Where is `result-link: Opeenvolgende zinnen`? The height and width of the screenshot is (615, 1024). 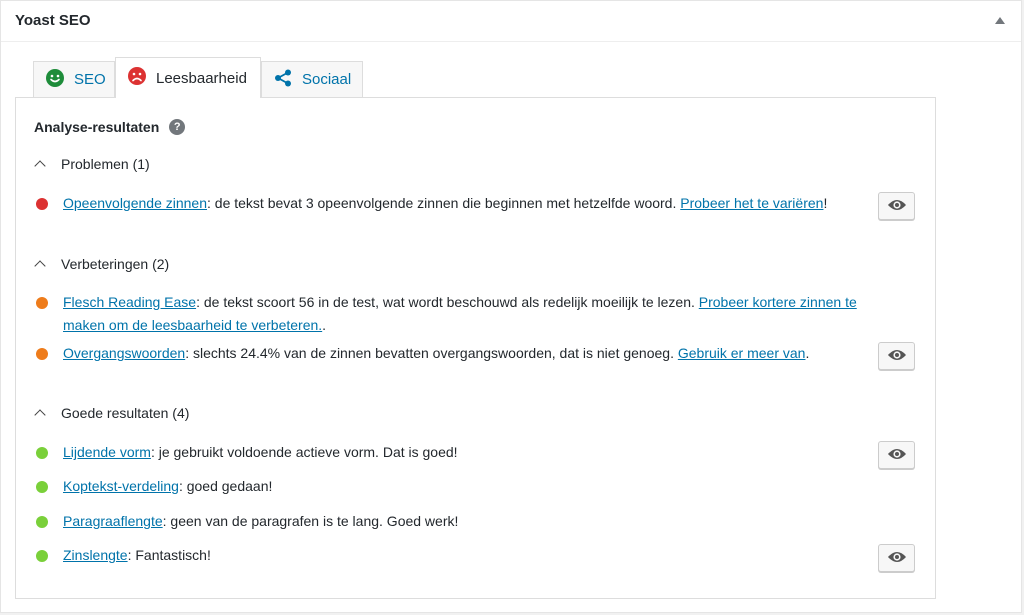 result-link: Opeenvolgende zinnen is located at coordinates (135, 203).